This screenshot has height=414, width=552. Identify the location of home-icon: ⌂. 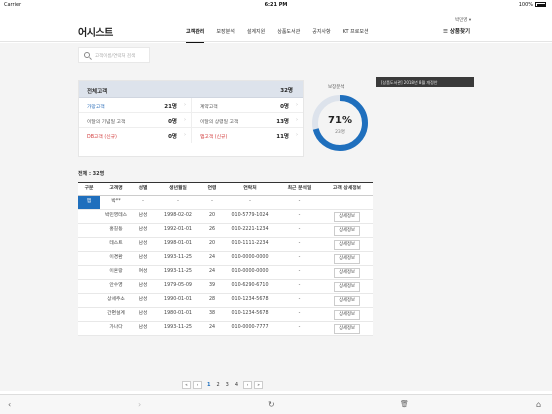
(538, 404).